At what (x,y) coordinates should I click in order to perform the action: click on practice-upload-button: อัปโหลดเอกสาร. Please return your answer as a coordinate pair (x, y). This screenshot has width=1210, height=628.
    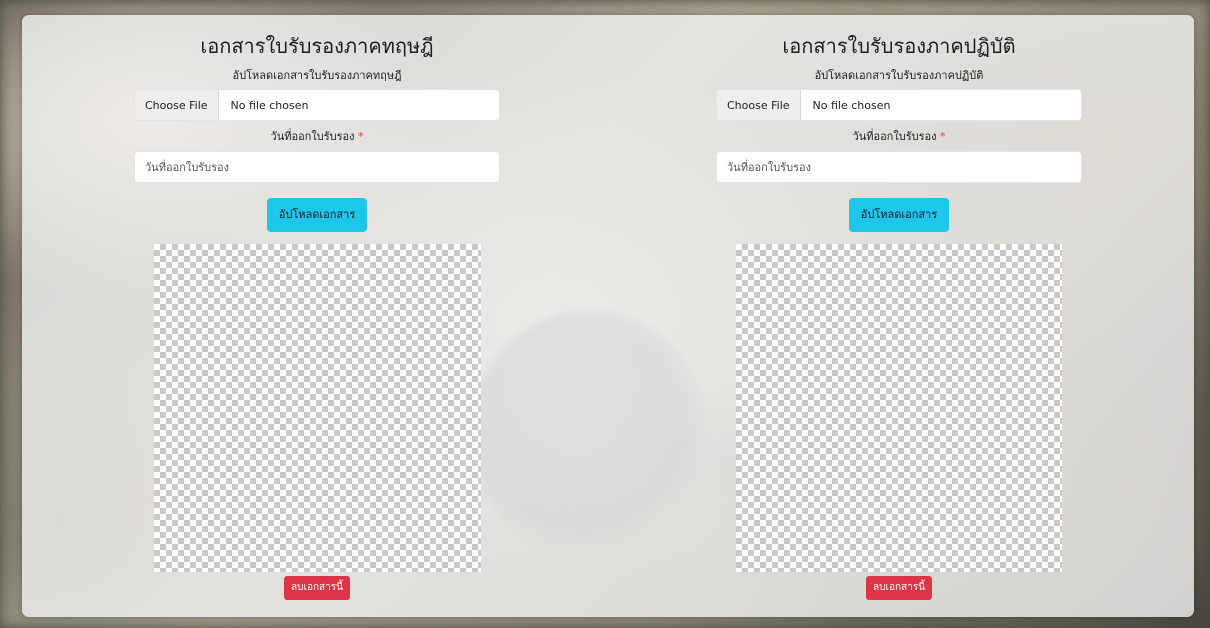
    Looking at the image, I should click on (899, 215).